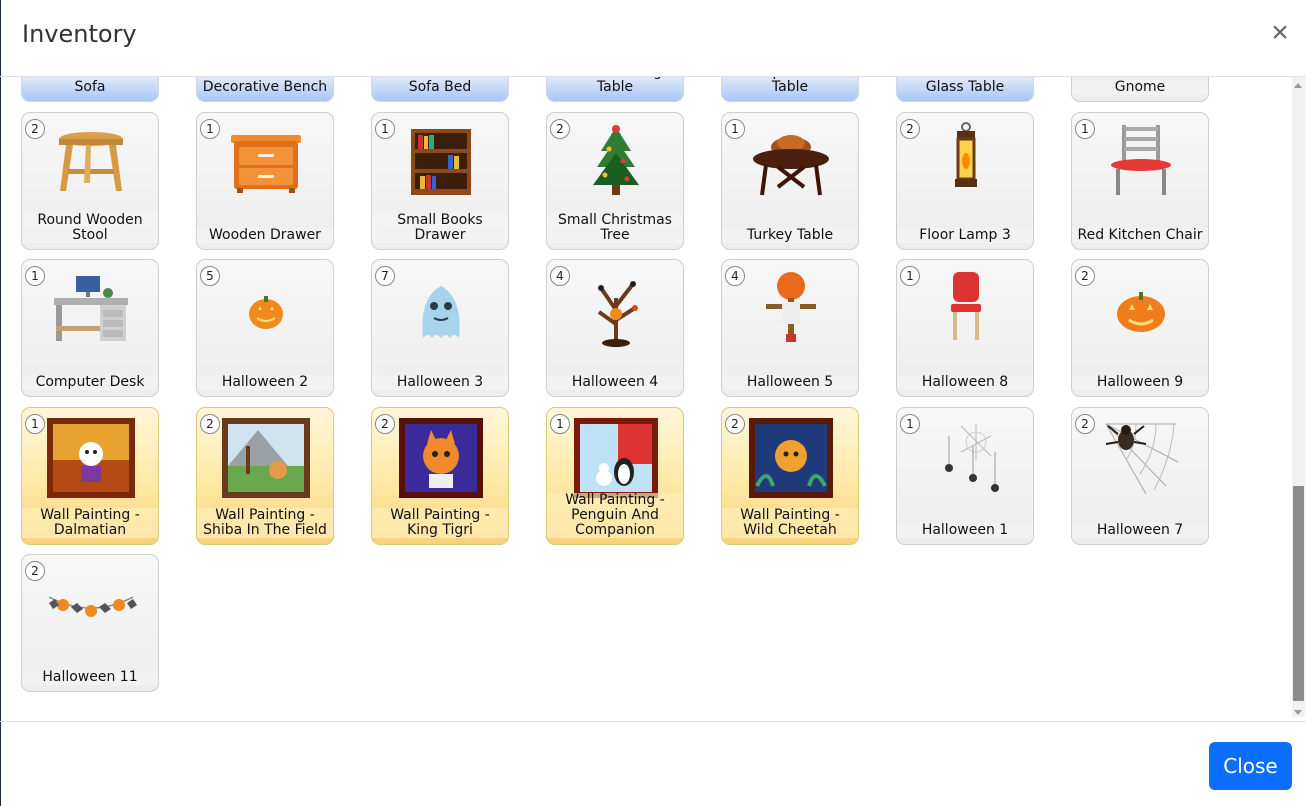  I want to click on item-label: Halloween 3, so click(440, 382).